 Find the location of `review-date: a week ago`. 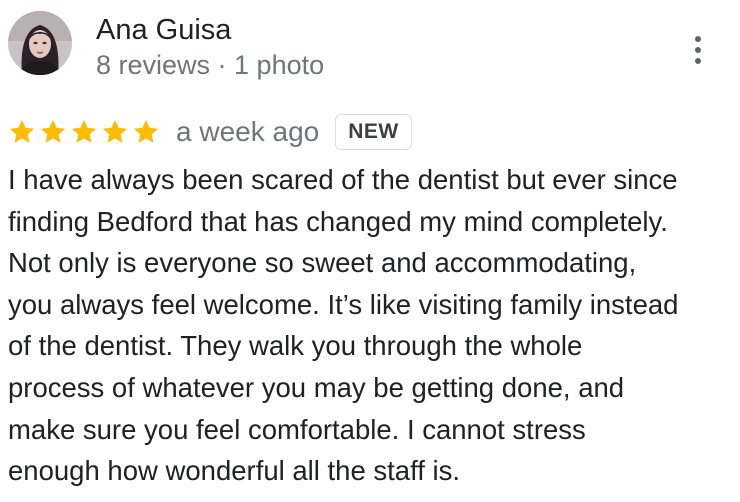

review-date: a week ago is located at coordinates (248, 131).